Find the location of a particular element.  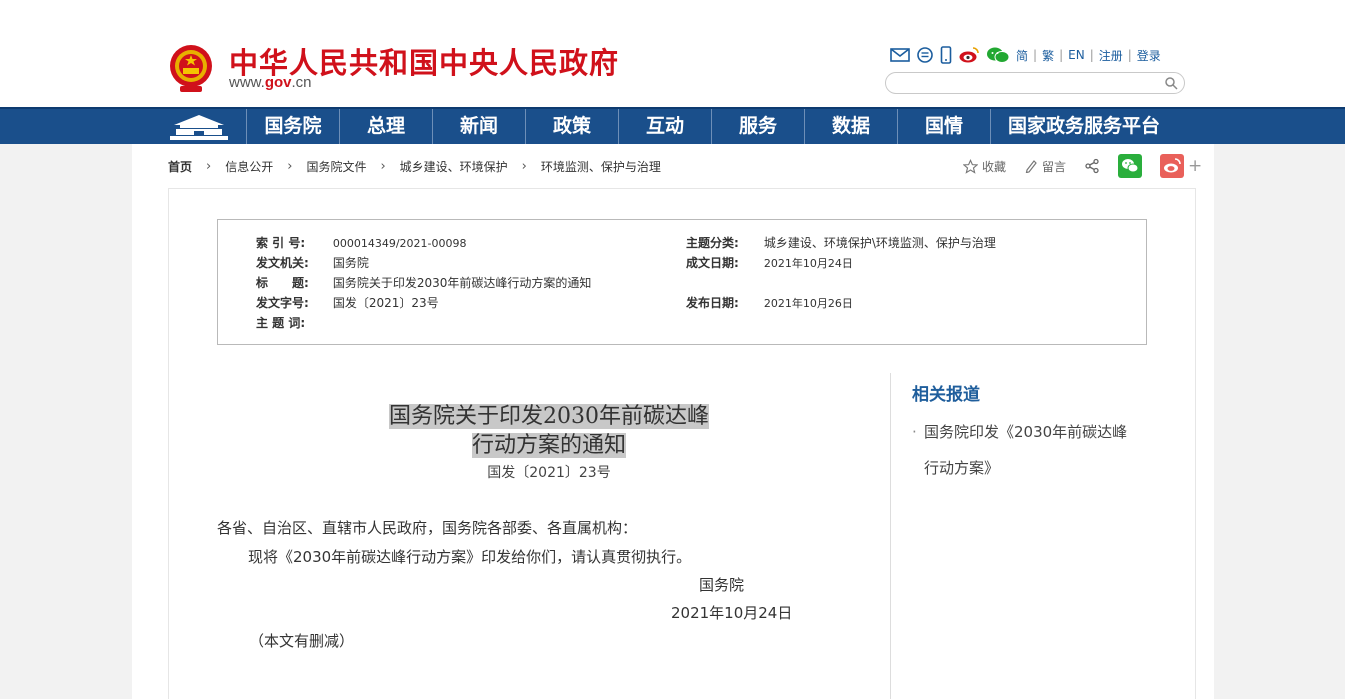

weibo-share-button is located at coordinates (1172, 166).